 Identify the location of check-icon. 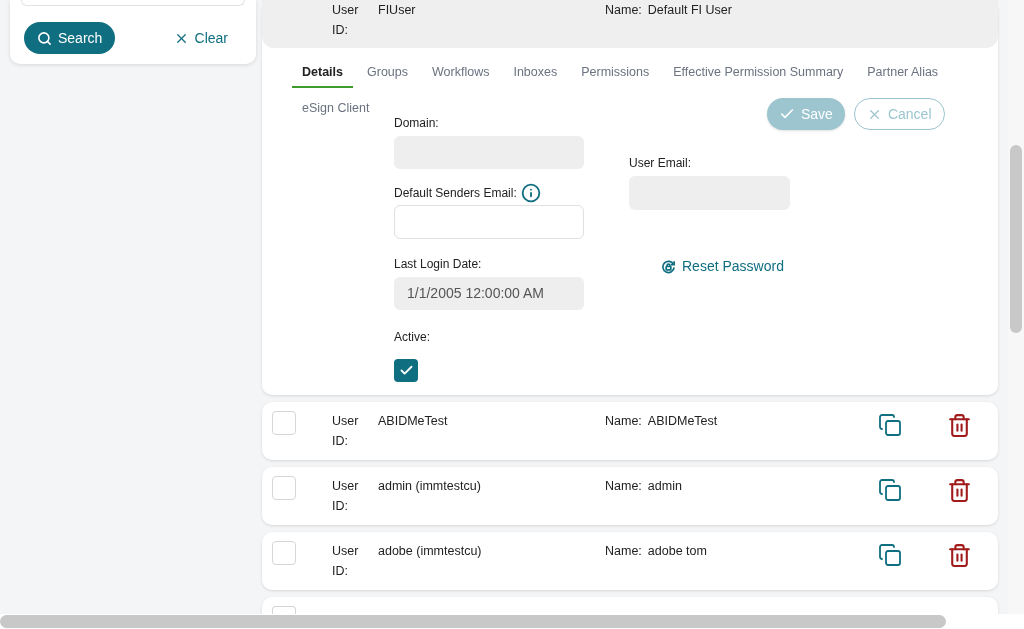
(406, 370).